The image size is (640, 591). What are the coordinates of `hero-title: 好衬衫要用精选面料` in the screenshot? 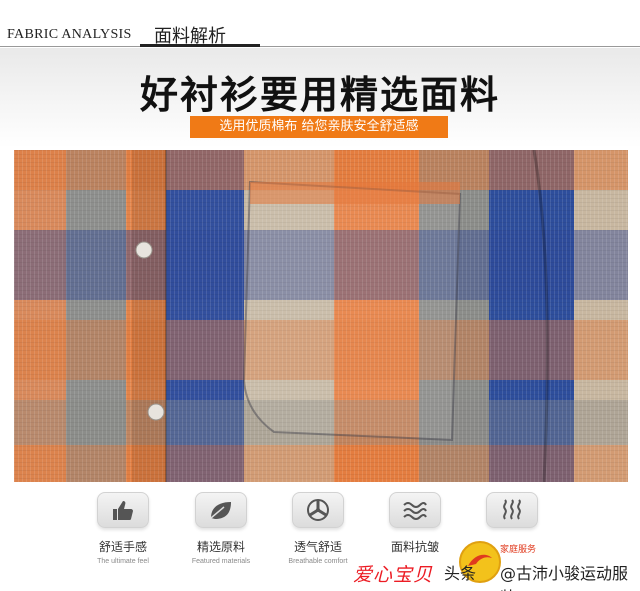 It's located at (319, 95).